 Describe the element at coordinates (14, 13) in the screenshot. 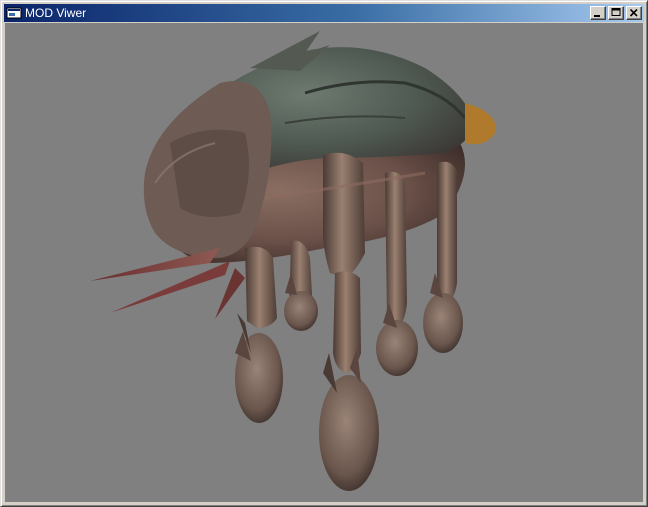

I see `app-window-icon` at that location.